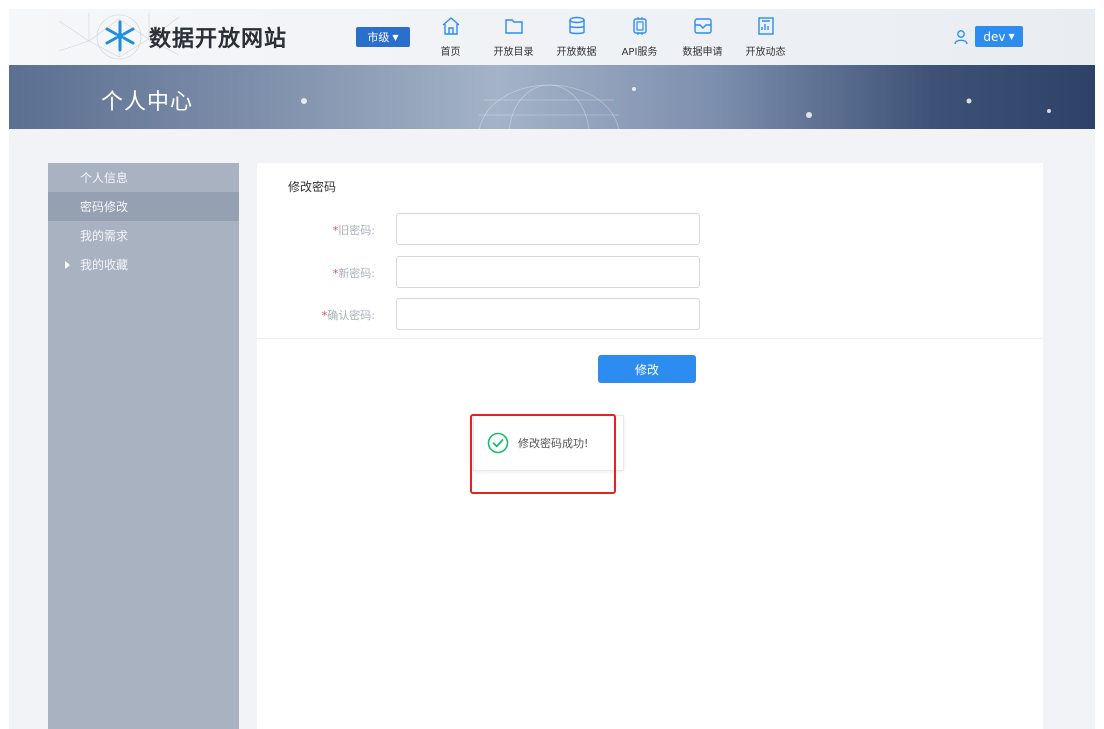  I want to click on old-password-label: *旧密码:, so click(354, 230).